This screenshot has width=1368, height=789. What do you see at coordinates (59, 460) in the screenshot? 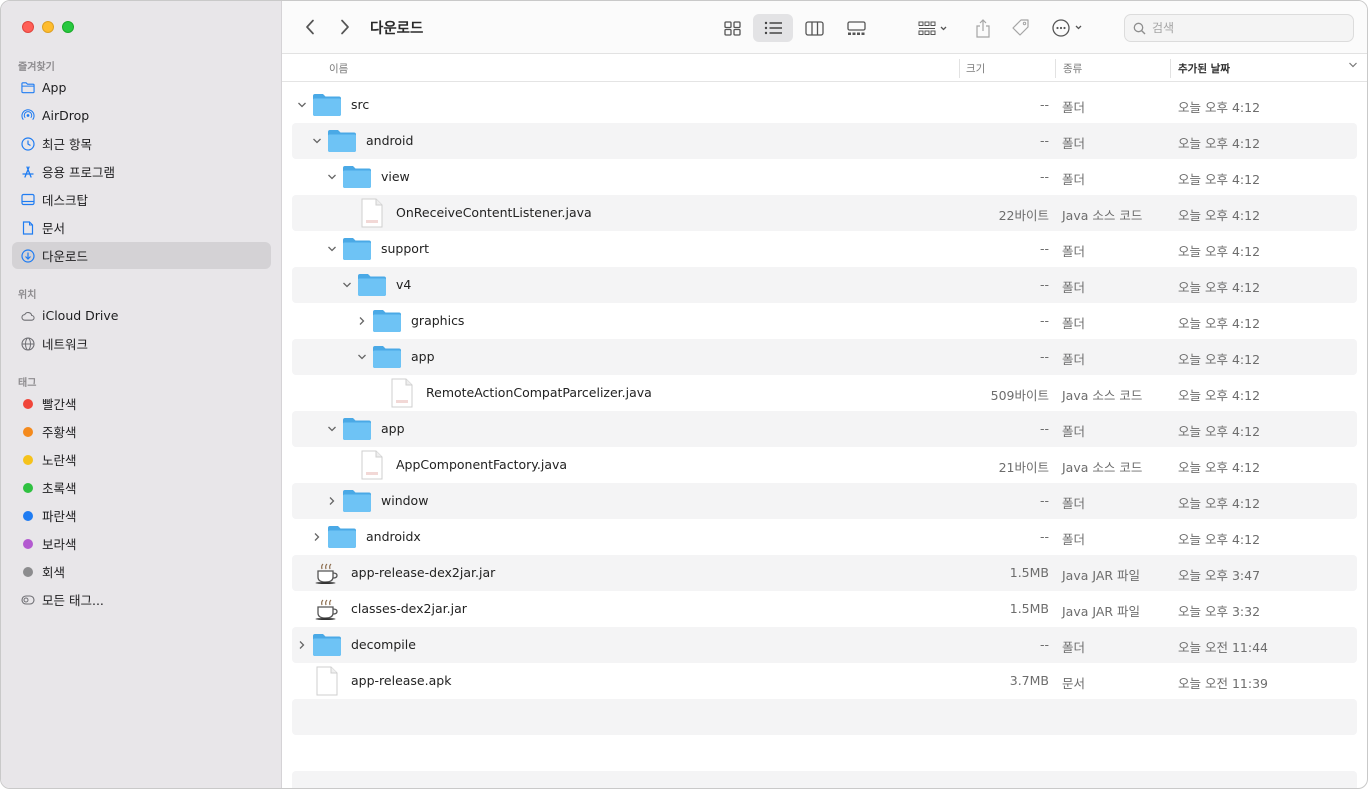
I see `sidebar-item-label: 노란색` at bounding box center [59, 460].